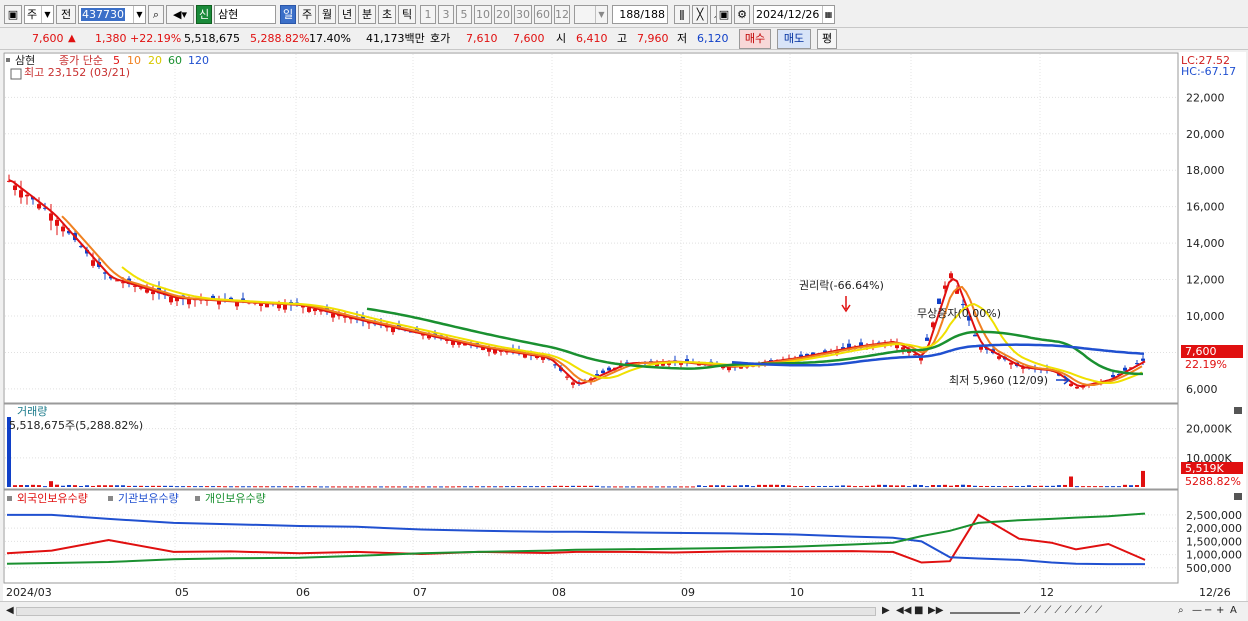 This screenshot has width=1248, height=621. I want to click on period-second-tab: 초, so click(387, 14).